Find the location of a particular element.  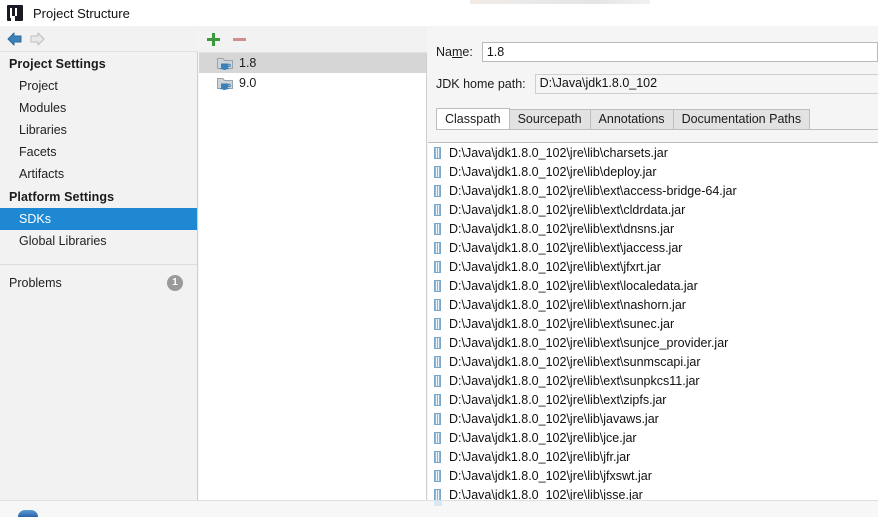

sidebar-item-libraries: Libraries is located at coordinates (98, 130).